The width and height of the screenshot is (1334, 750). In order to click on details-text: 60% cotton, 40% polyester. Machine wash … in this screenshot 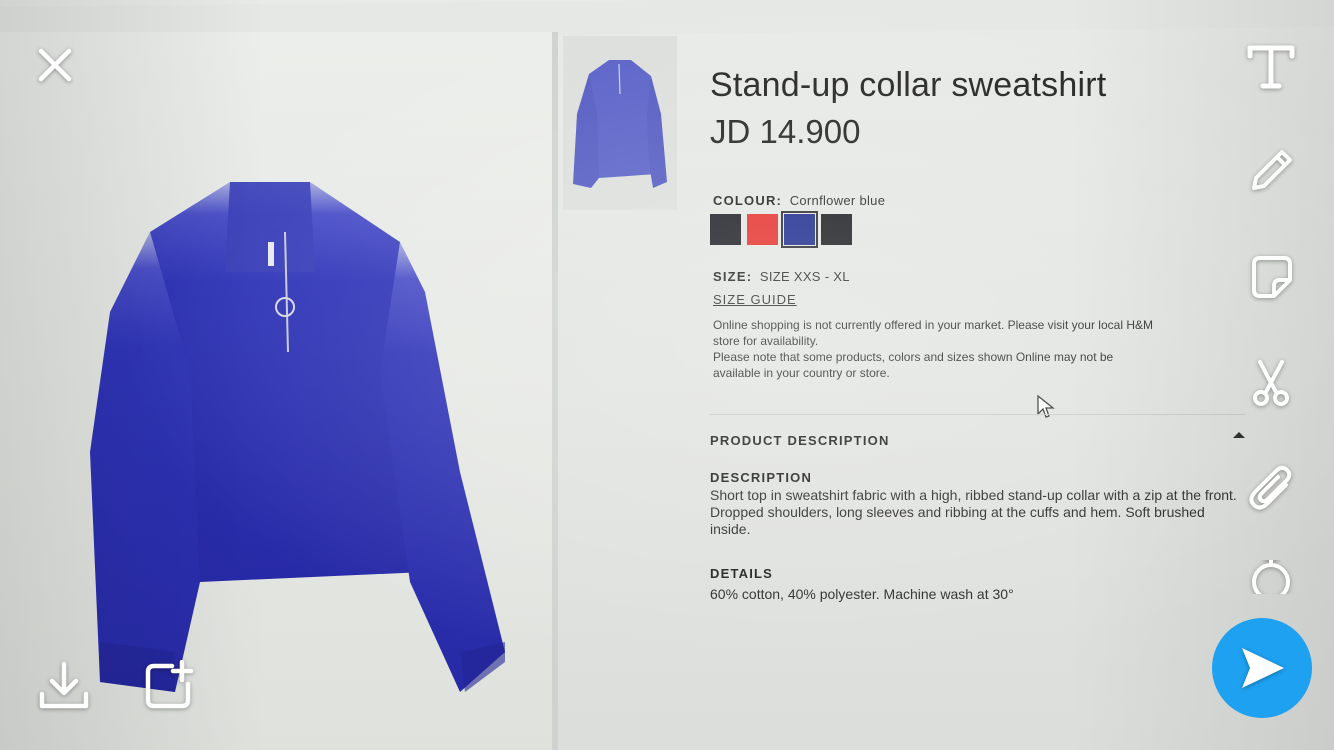, I will do `click(862, 594)`.